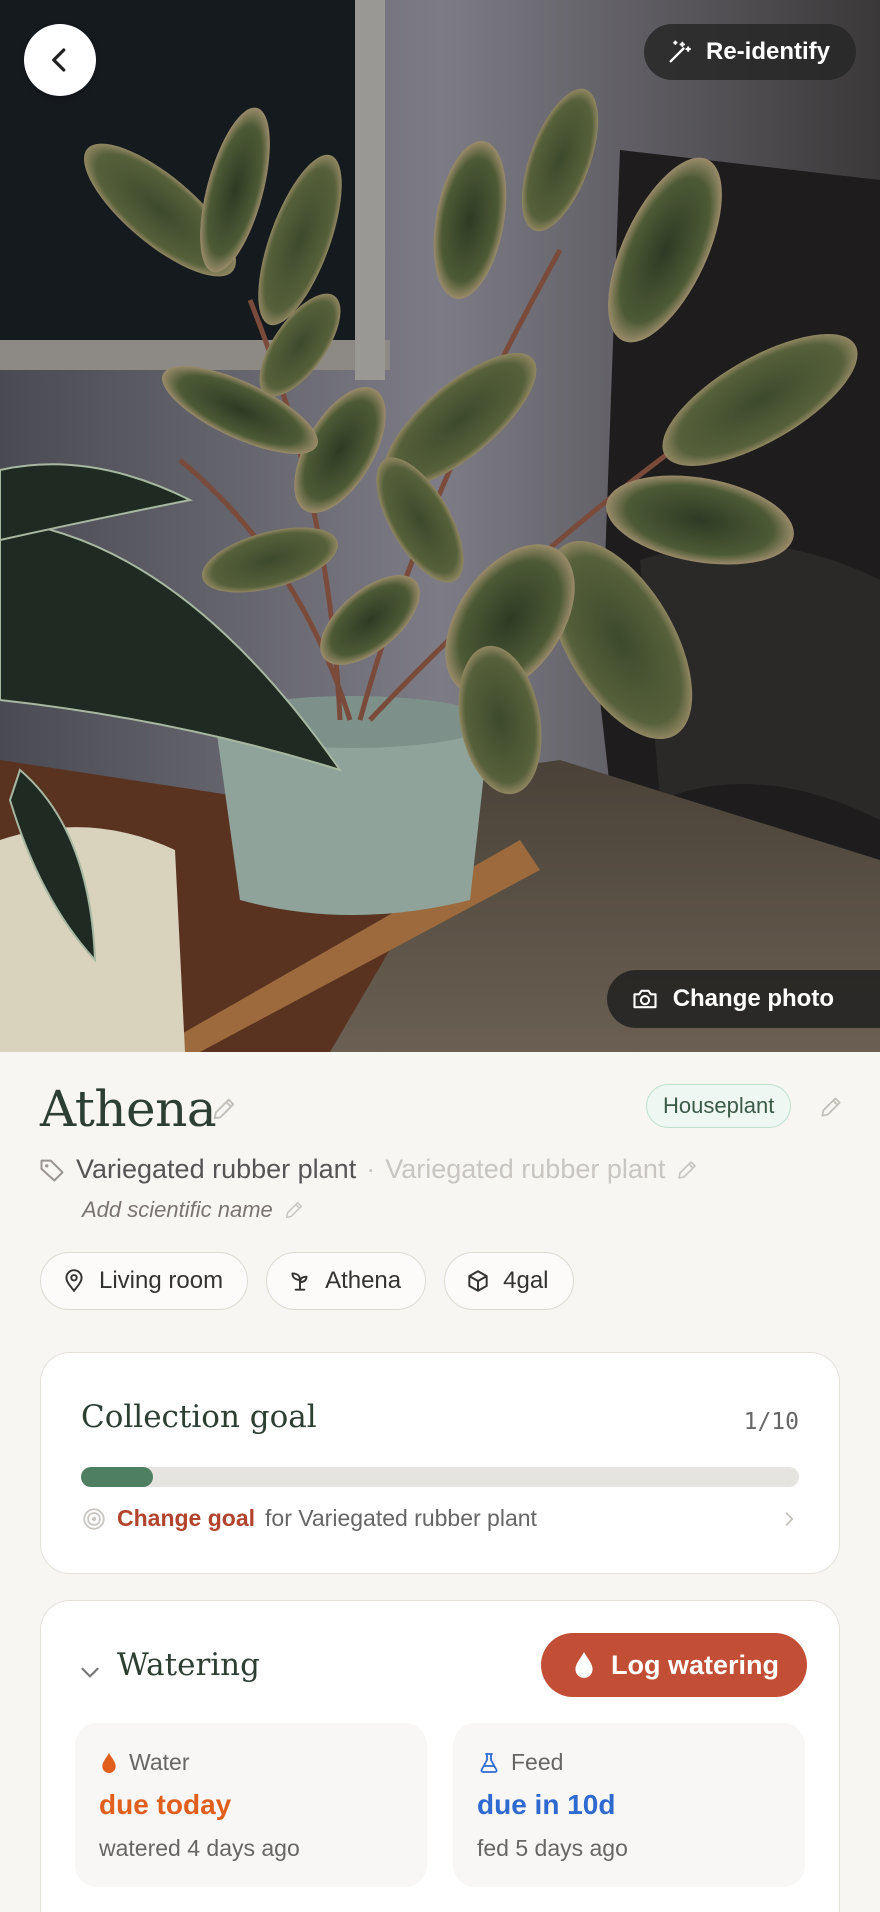  I want to click on plant-chip: Athena, so click(346, 1281).